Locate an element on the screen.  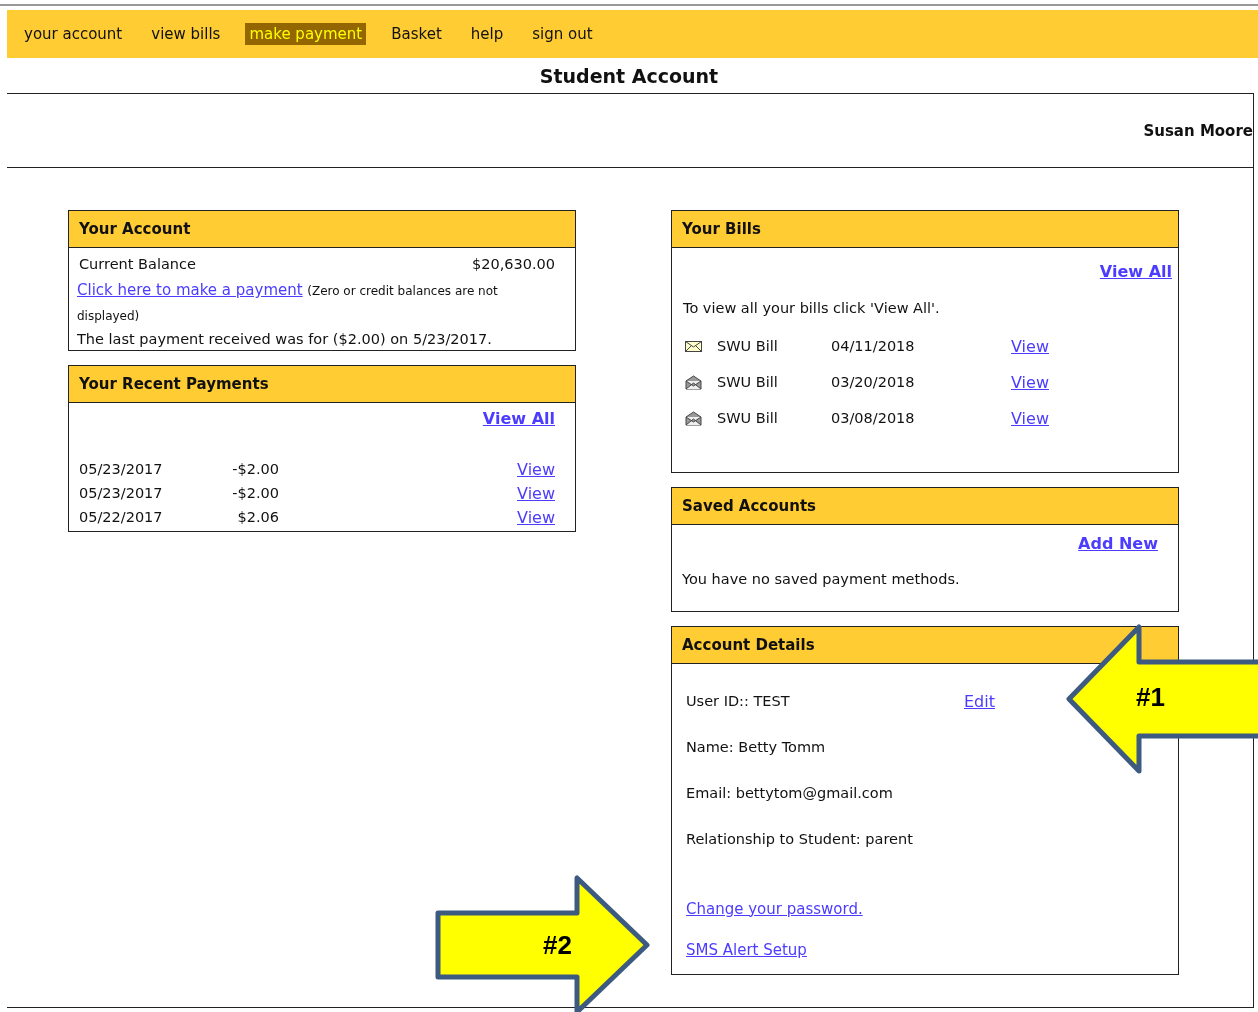
bills-hint: To view all your bills click 'View All'. is located at coordinates (812, 308).